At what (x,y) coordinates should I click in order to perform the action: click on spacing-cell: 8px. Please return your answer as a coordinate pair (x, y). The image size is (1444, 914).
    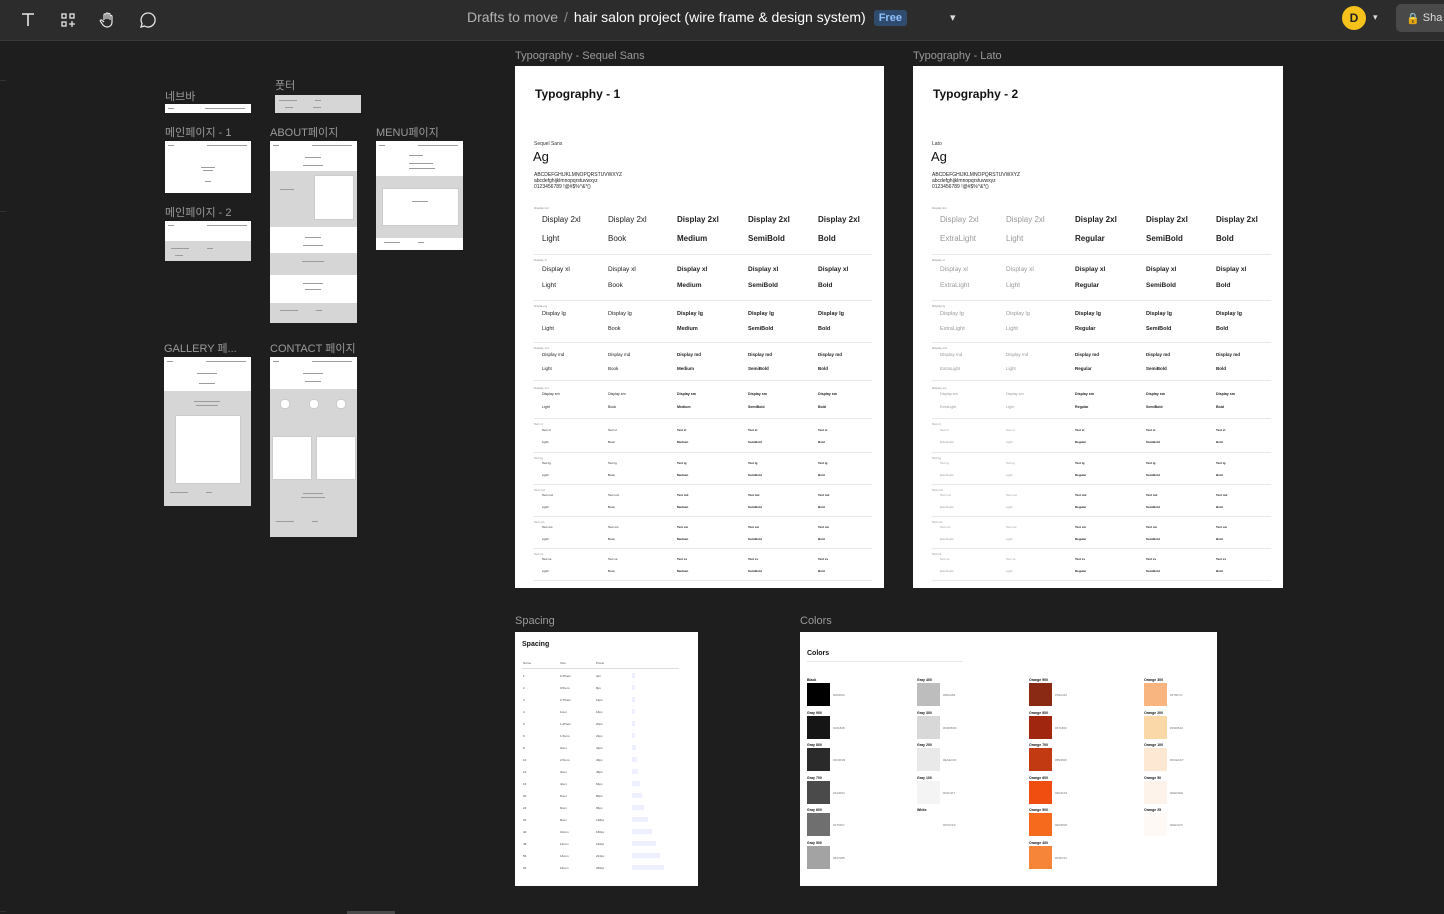
    Looking at the image, I should click on (598, 688).